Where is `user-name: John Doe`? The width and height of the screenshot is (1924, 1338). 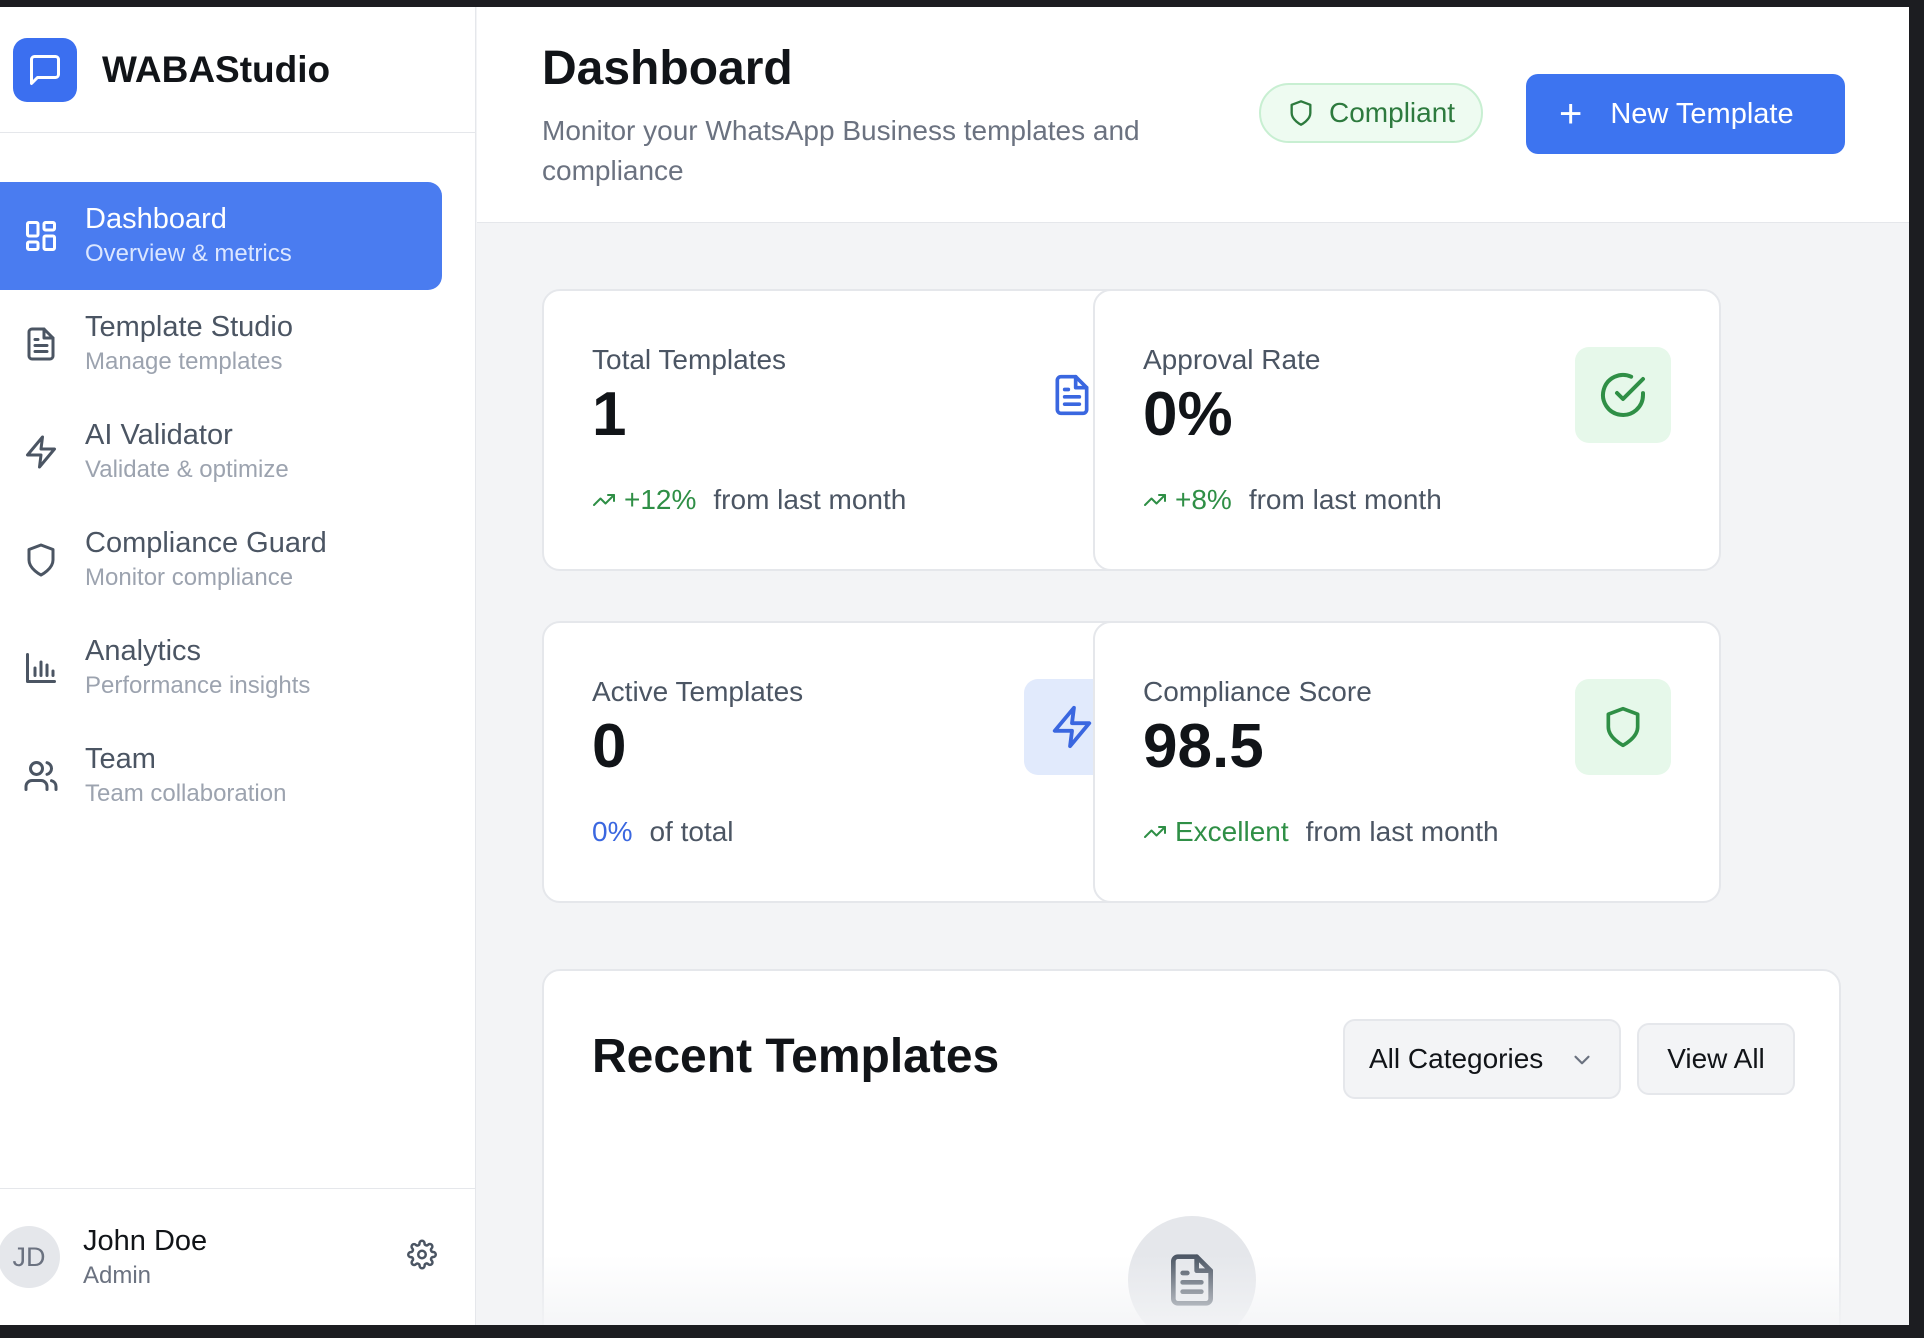
user-name: John Doe is located at coordinates (145, 1241).